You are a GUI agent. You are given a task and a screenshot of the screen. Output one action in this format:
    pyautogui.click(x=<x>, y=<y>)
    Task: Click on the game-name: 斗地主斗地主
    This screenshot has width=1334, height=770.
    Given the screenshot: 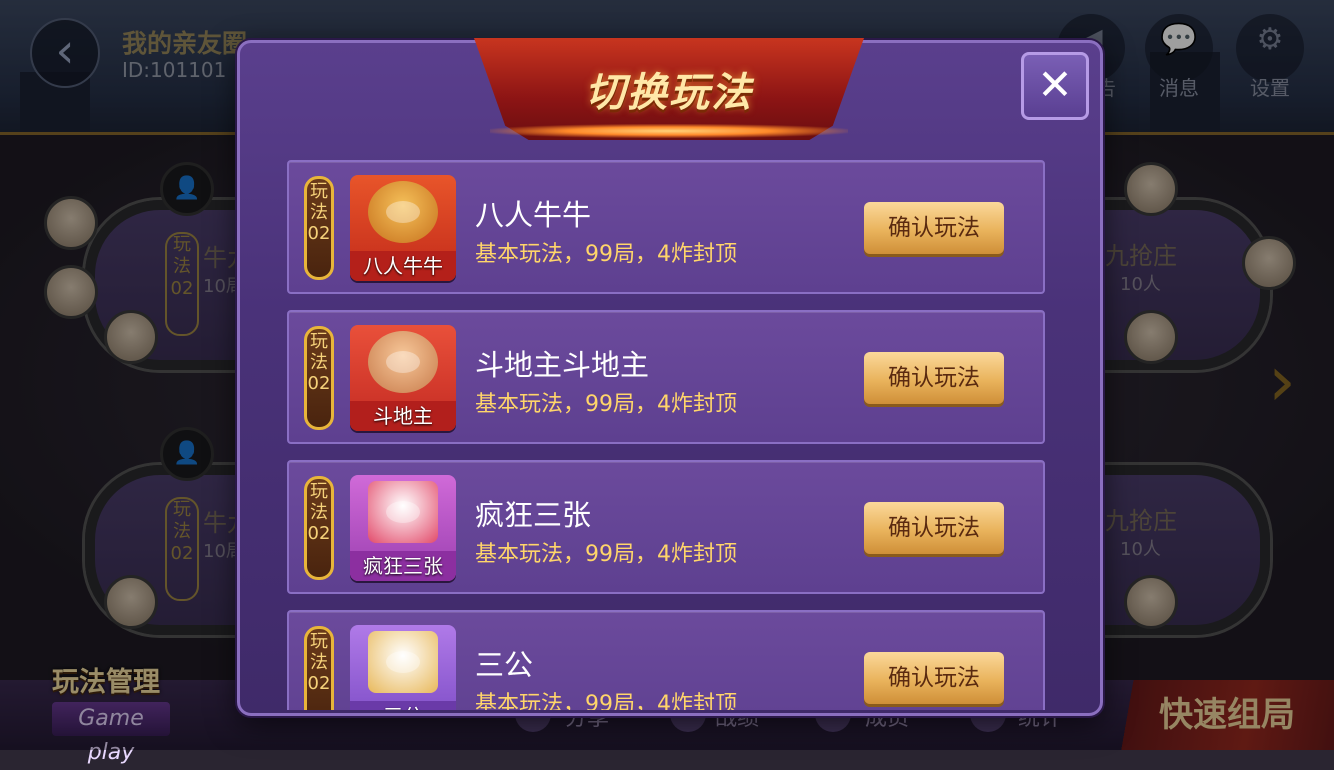 What is the action you would take?
    pyautogui.click(x=562, y=365)
    